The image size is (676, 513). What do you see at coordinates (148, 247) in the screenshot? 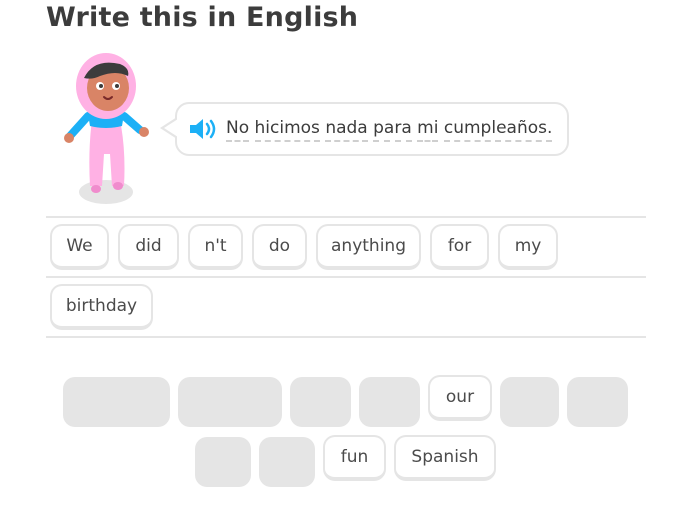
I see `answer-tile: did` at bounding box center [148, 247].